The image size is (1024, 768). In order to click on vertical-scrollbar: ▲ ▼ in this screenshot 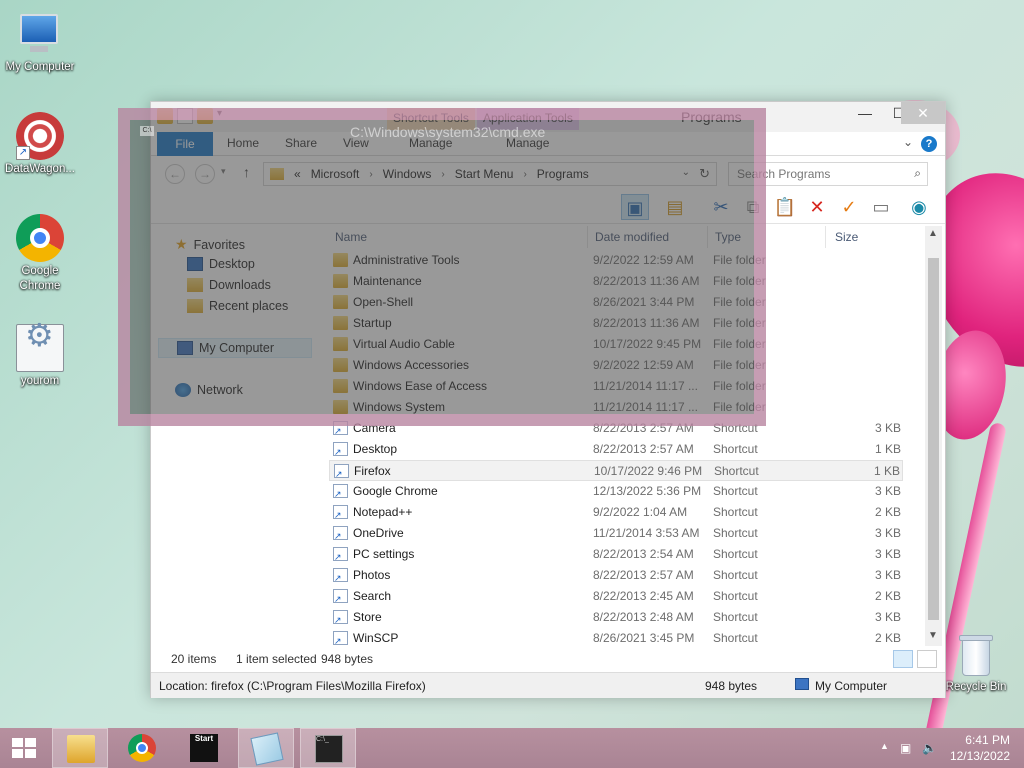, I will do `click(933, 436)`.